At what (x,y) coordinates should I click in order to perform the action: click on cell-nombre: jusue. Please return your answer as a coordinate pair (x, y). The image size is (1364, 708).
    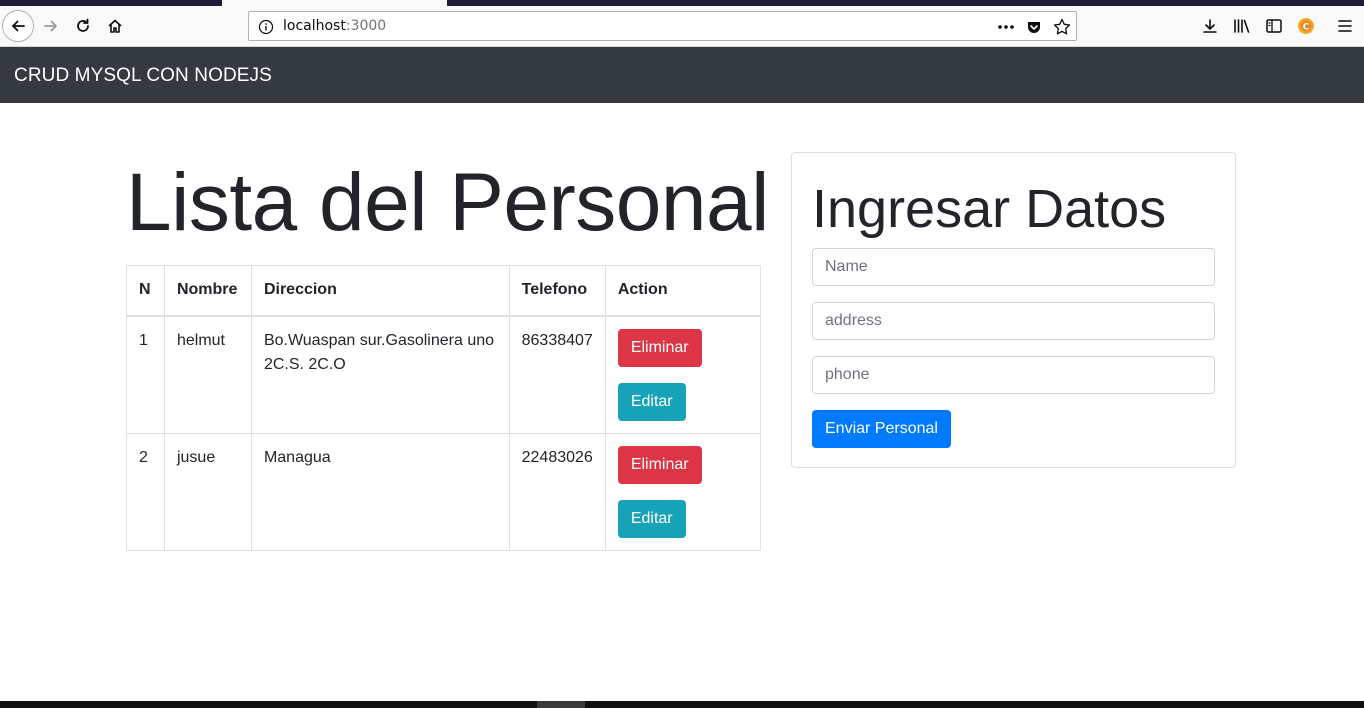
    Looking at the image, I should click on (207, 491).